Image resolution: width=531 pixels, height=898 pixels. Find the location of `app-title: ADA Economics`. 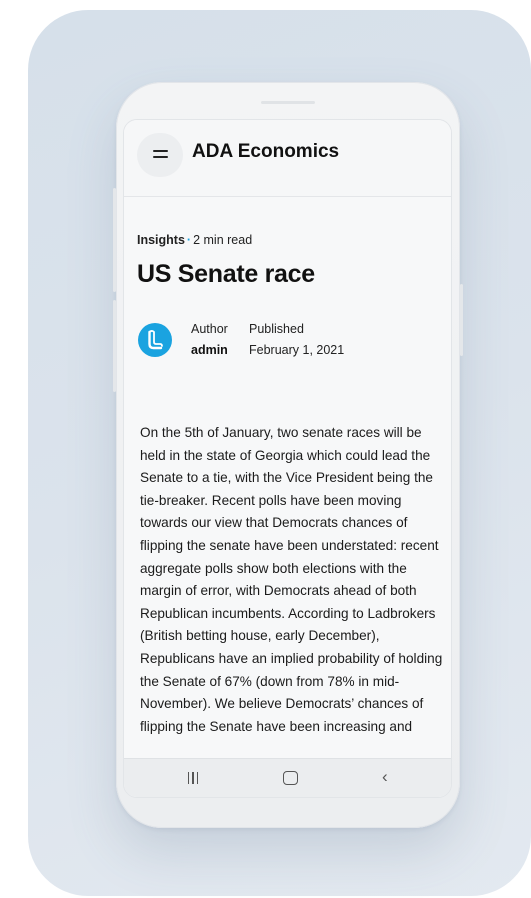

app-title: ADA Economics is located at coordinates (266, 151).